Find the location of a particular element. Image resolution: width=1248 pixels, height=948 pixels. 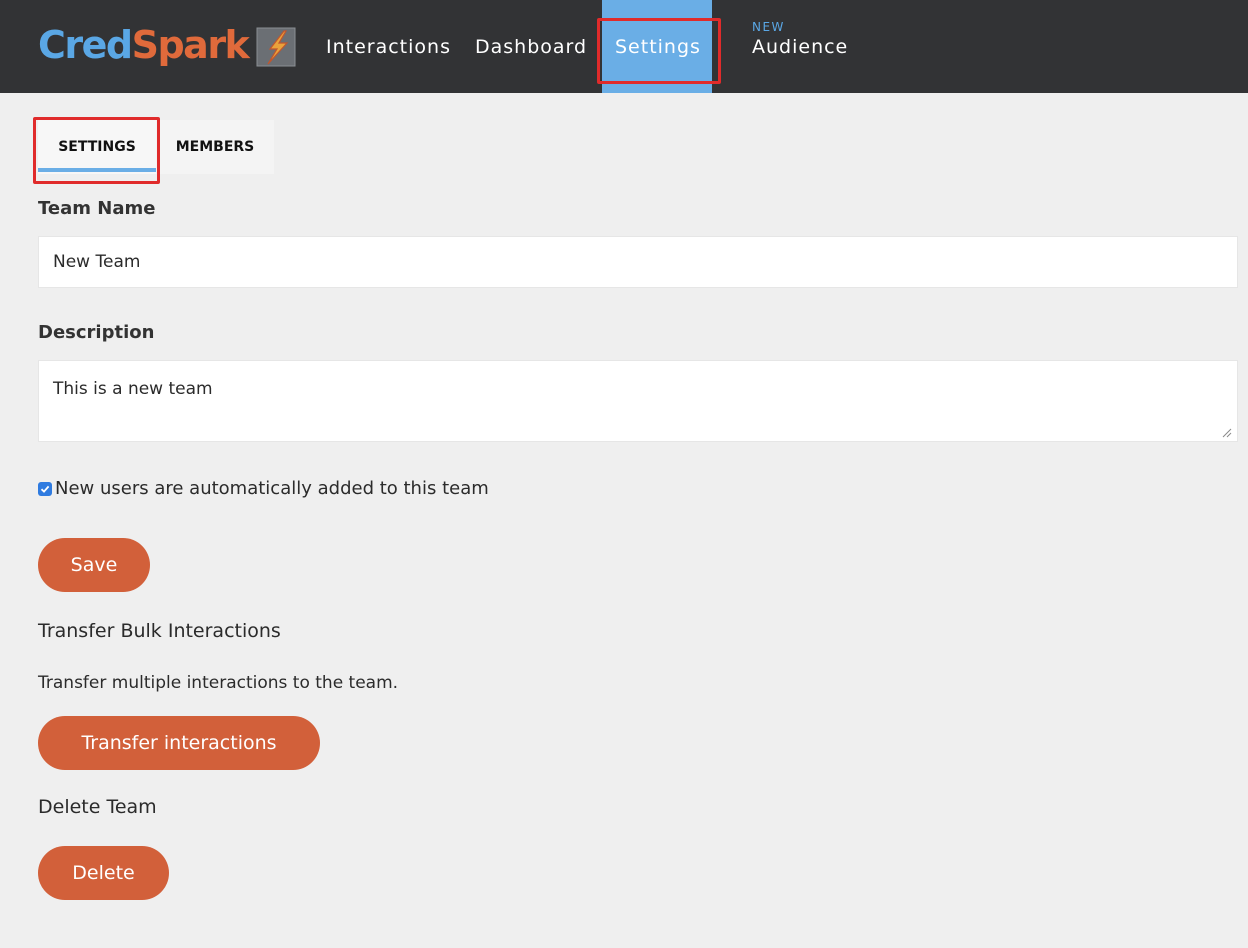

delete-heading: Delete Team is located at coordinates (97, 807).